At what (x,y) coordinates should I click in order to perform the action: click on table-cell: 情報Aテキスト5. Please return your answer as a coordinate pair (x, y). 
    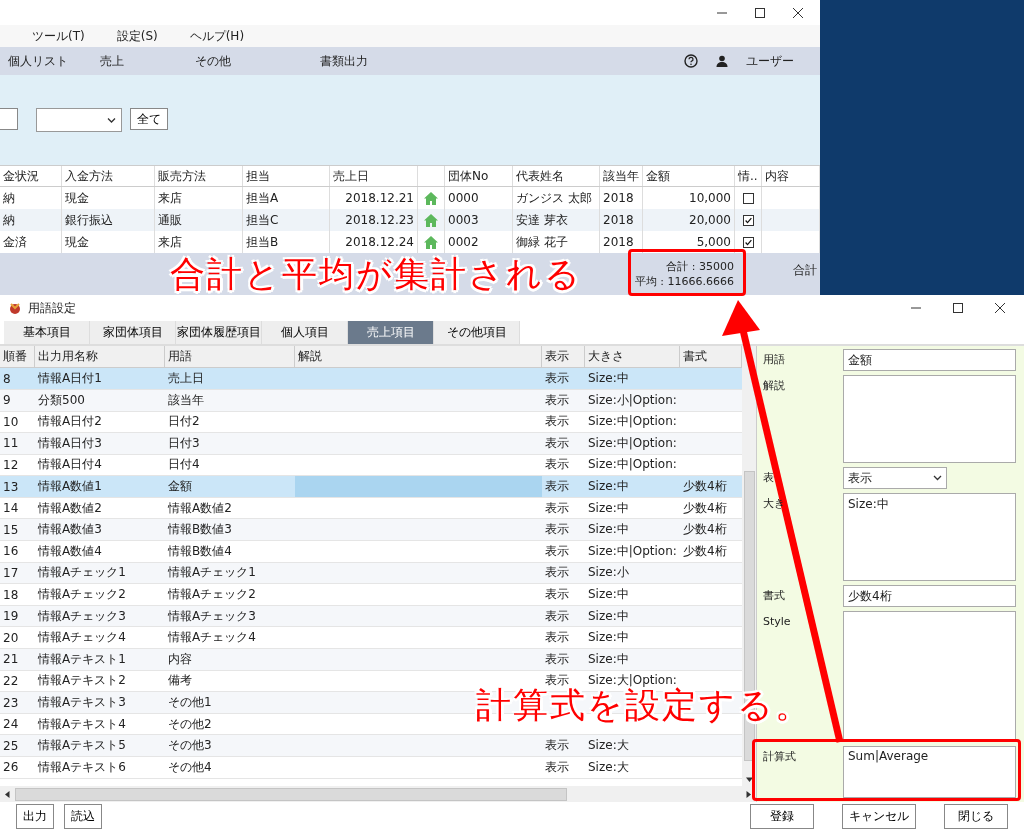
    Looking at the image, I should click on (82, 746).